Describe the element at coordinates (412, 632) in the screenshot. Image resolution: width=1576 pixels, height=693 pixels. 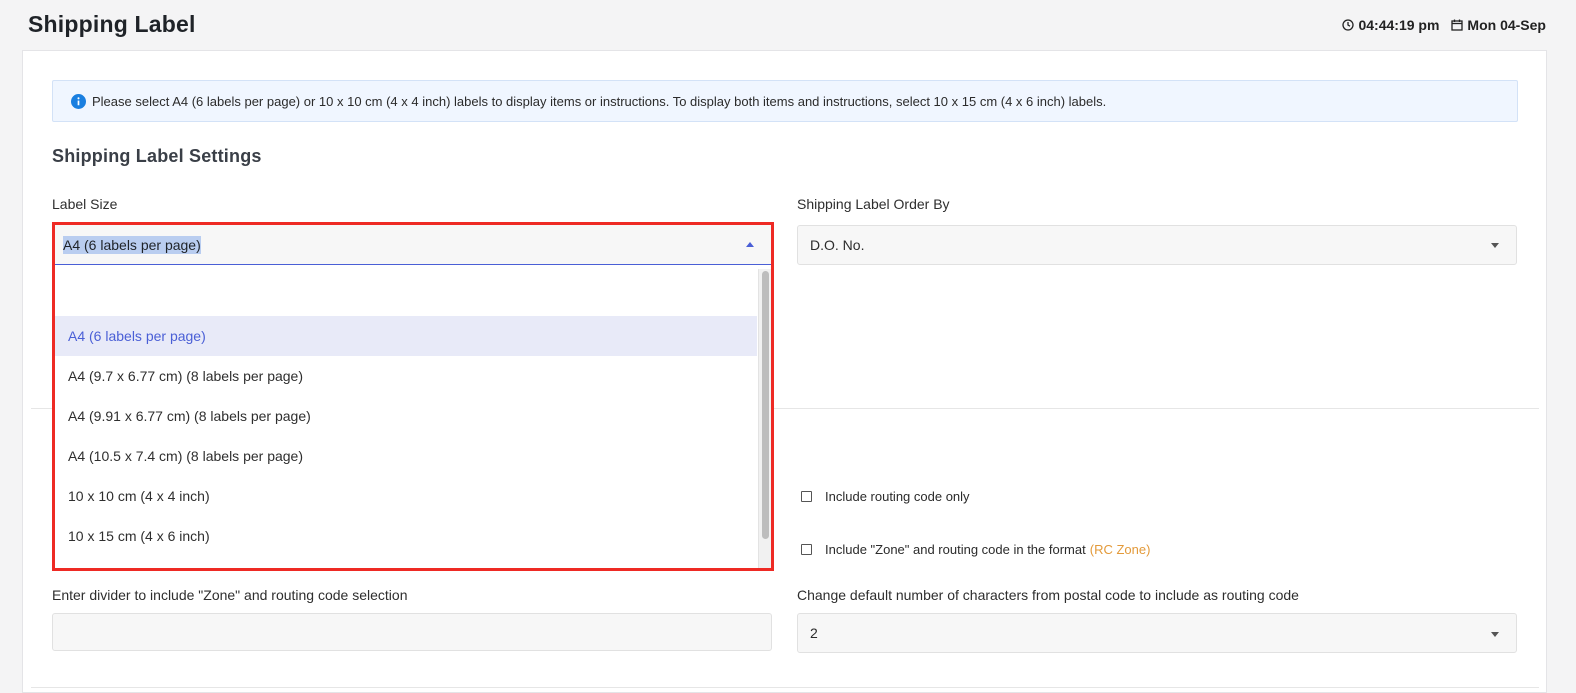
I see `divider-input` at that location.